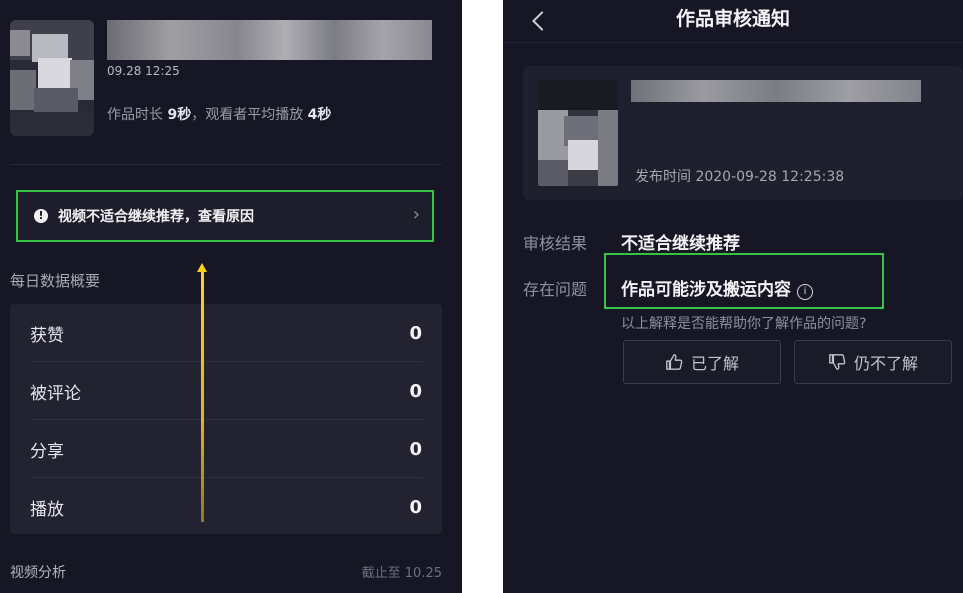 The width and height of the screenshot is (963, 593). What do you see at coordinates (680, 244) in the screenshot?
I see `review-result-value: 不适合继续推荐` at bounding box center [680, 244].